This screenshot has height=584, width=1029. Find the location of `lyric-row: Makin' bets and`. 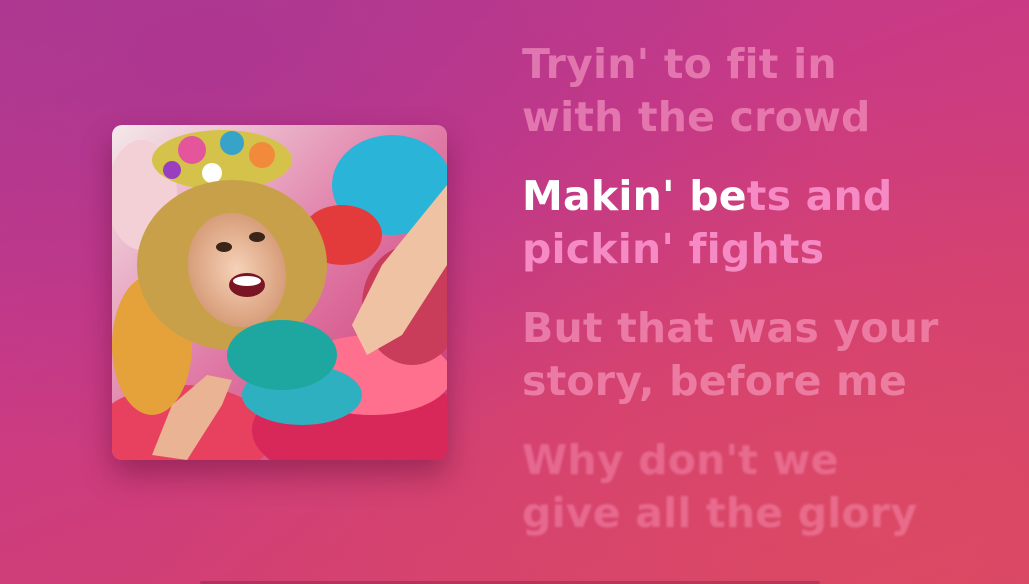

lyric-row: Makin' bets and is located at coordinates (762, 196).